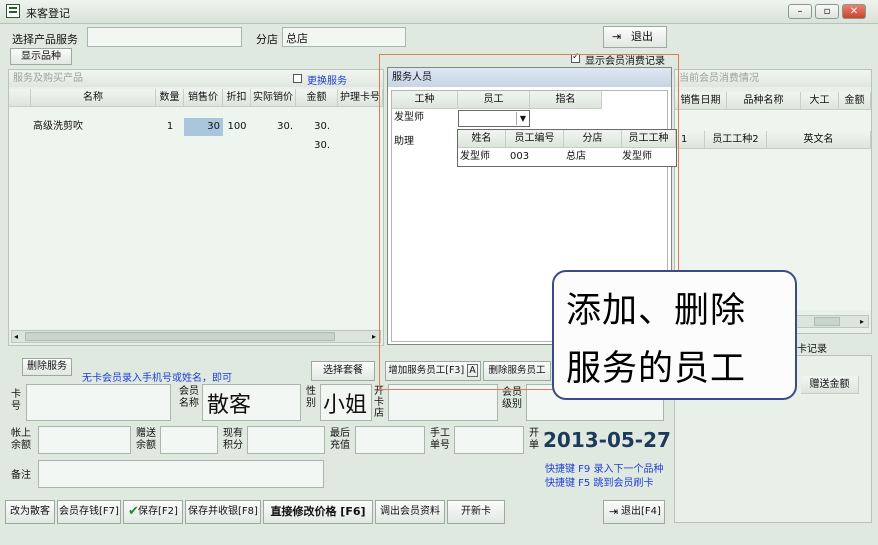 The height and width of the screenshot is (545, 878). Describe the element at coordinates (45, 39) in the screenshot. I see `product-label: 选择产品服务` at that location.